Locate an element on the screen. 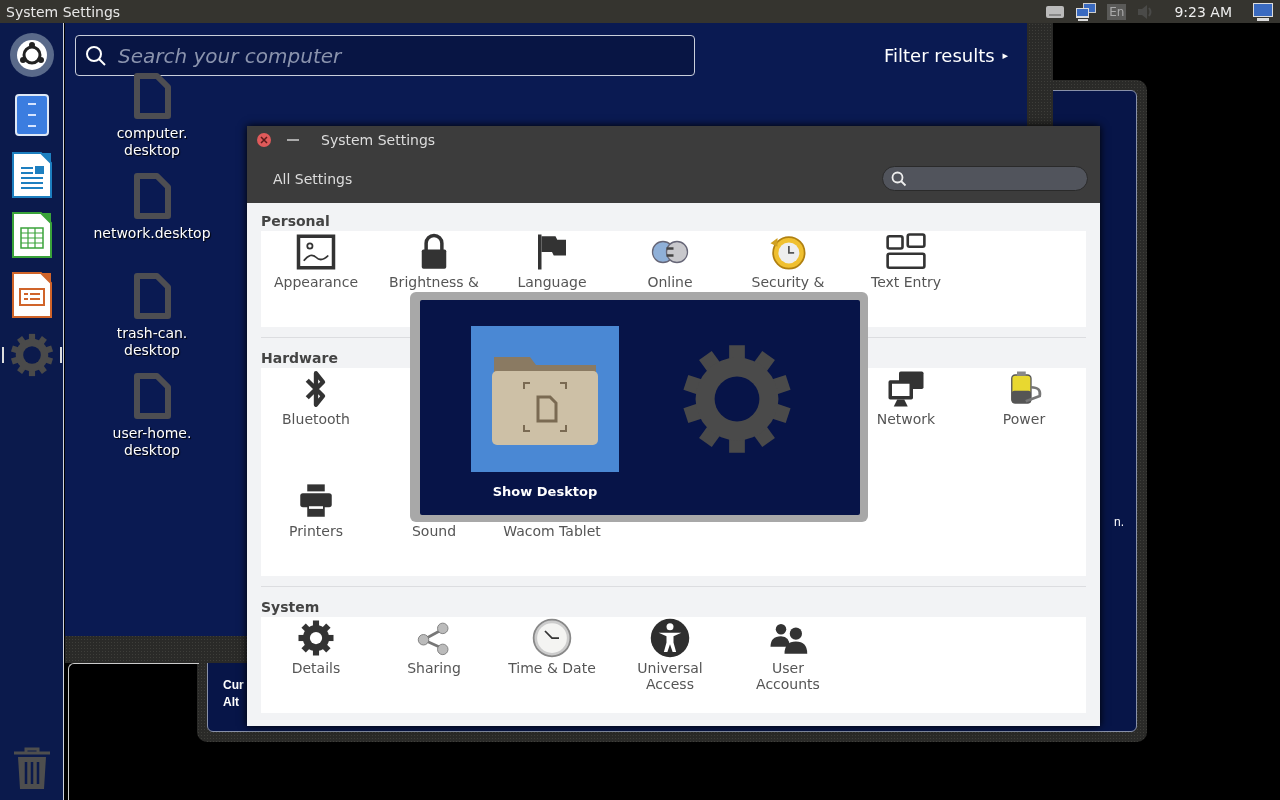 This screenshot has height=800, width=1280. arrow-icon: ▸ is located at coordinates (1005, 55).